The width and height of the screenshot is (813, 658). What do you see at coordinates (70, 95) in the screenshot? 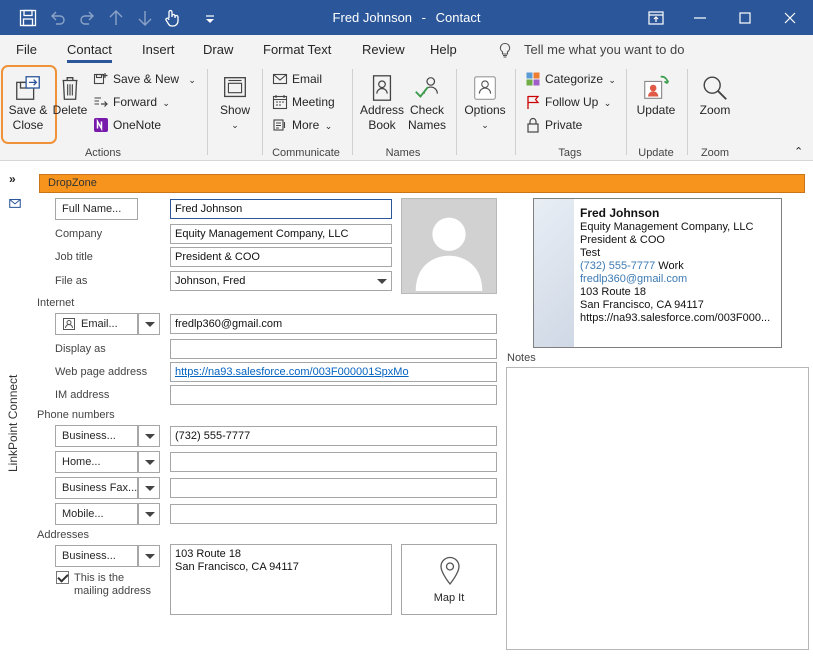
I see `delete-button: Delete` at bounding box center [70, 95].